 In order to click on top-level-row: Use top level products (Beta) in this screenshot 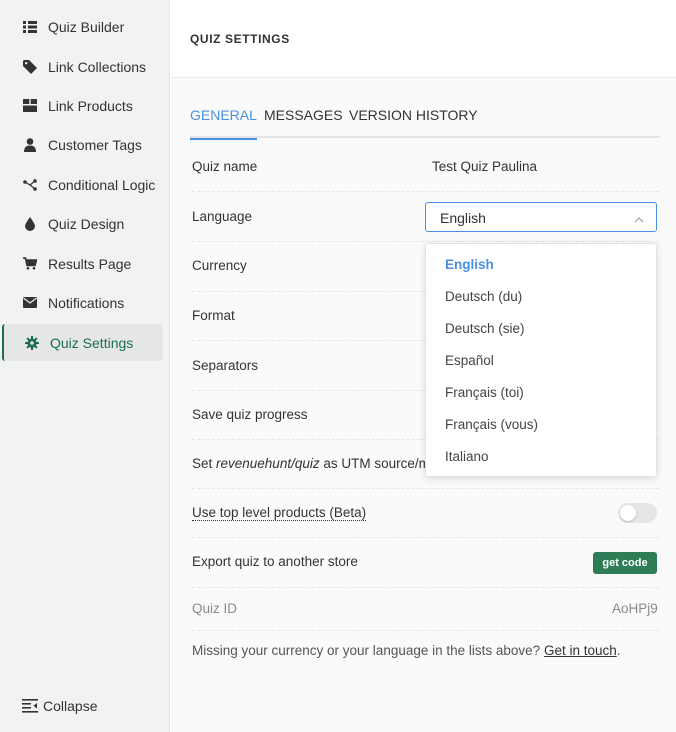, I will do `click(425, 513)`.